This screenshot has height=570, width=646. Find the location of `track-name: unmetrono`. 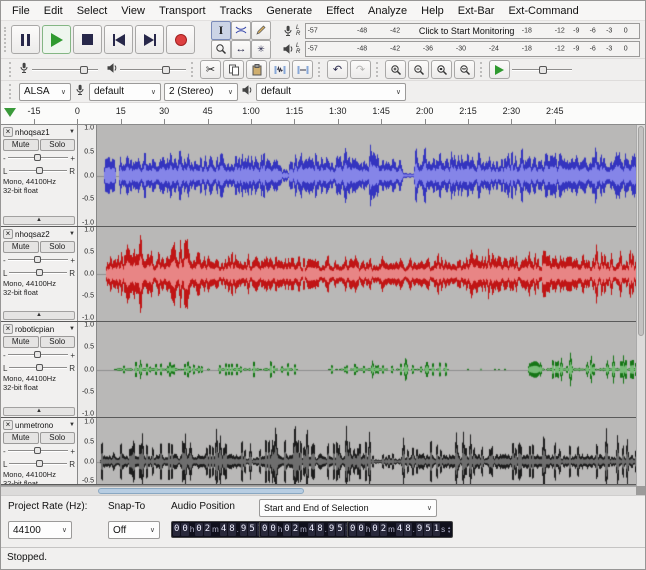

track-name: unmetrono is located at coordinates (41, 425).